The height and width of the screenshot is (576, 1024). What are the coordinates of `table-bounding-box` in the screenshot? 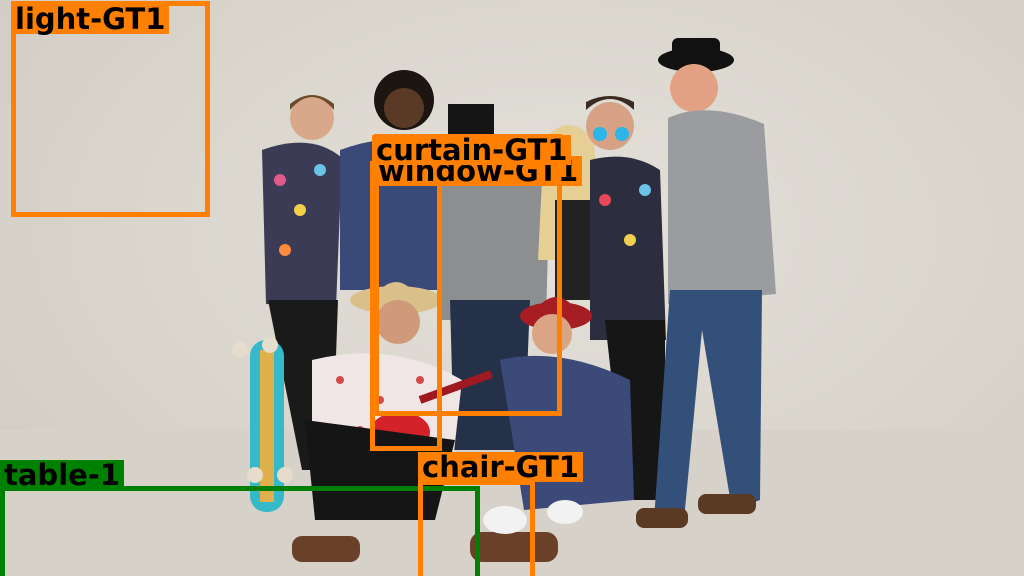 It's located at (240, 531).